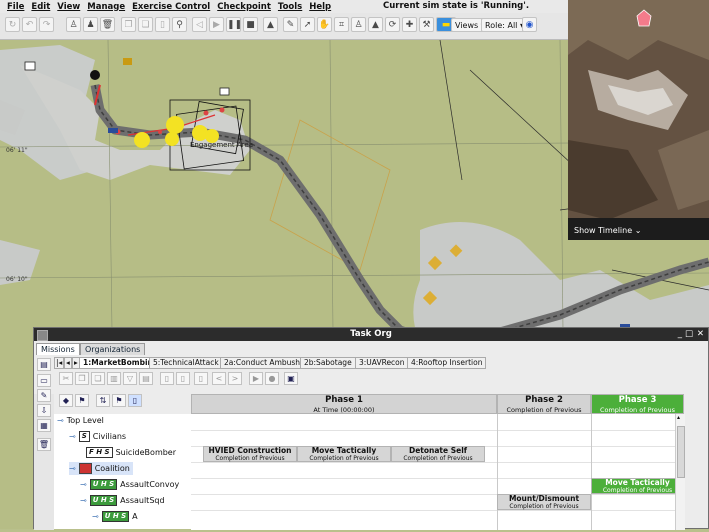 The height and width of the screenshot is (532, 709). I want to click on menu-checkpoint: Checkpoint, so click(244, 7).